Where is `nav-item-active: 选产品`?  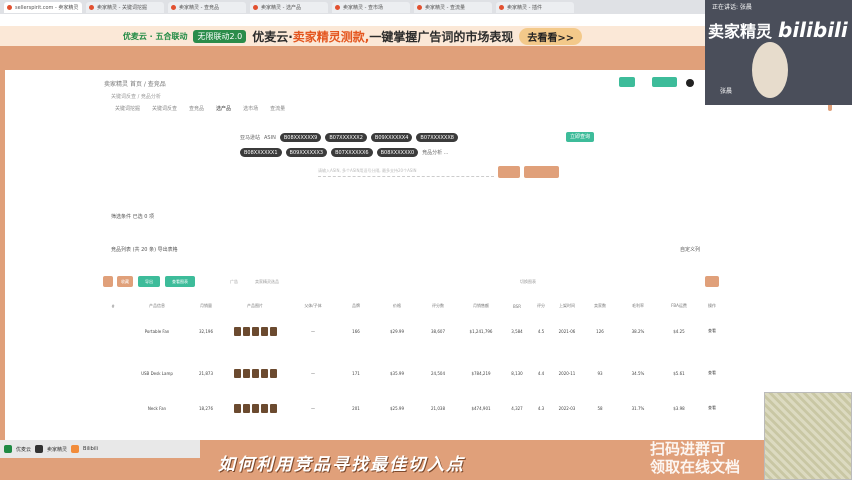
nav-item-active: 选产品 is located at coordinates (223, 108).